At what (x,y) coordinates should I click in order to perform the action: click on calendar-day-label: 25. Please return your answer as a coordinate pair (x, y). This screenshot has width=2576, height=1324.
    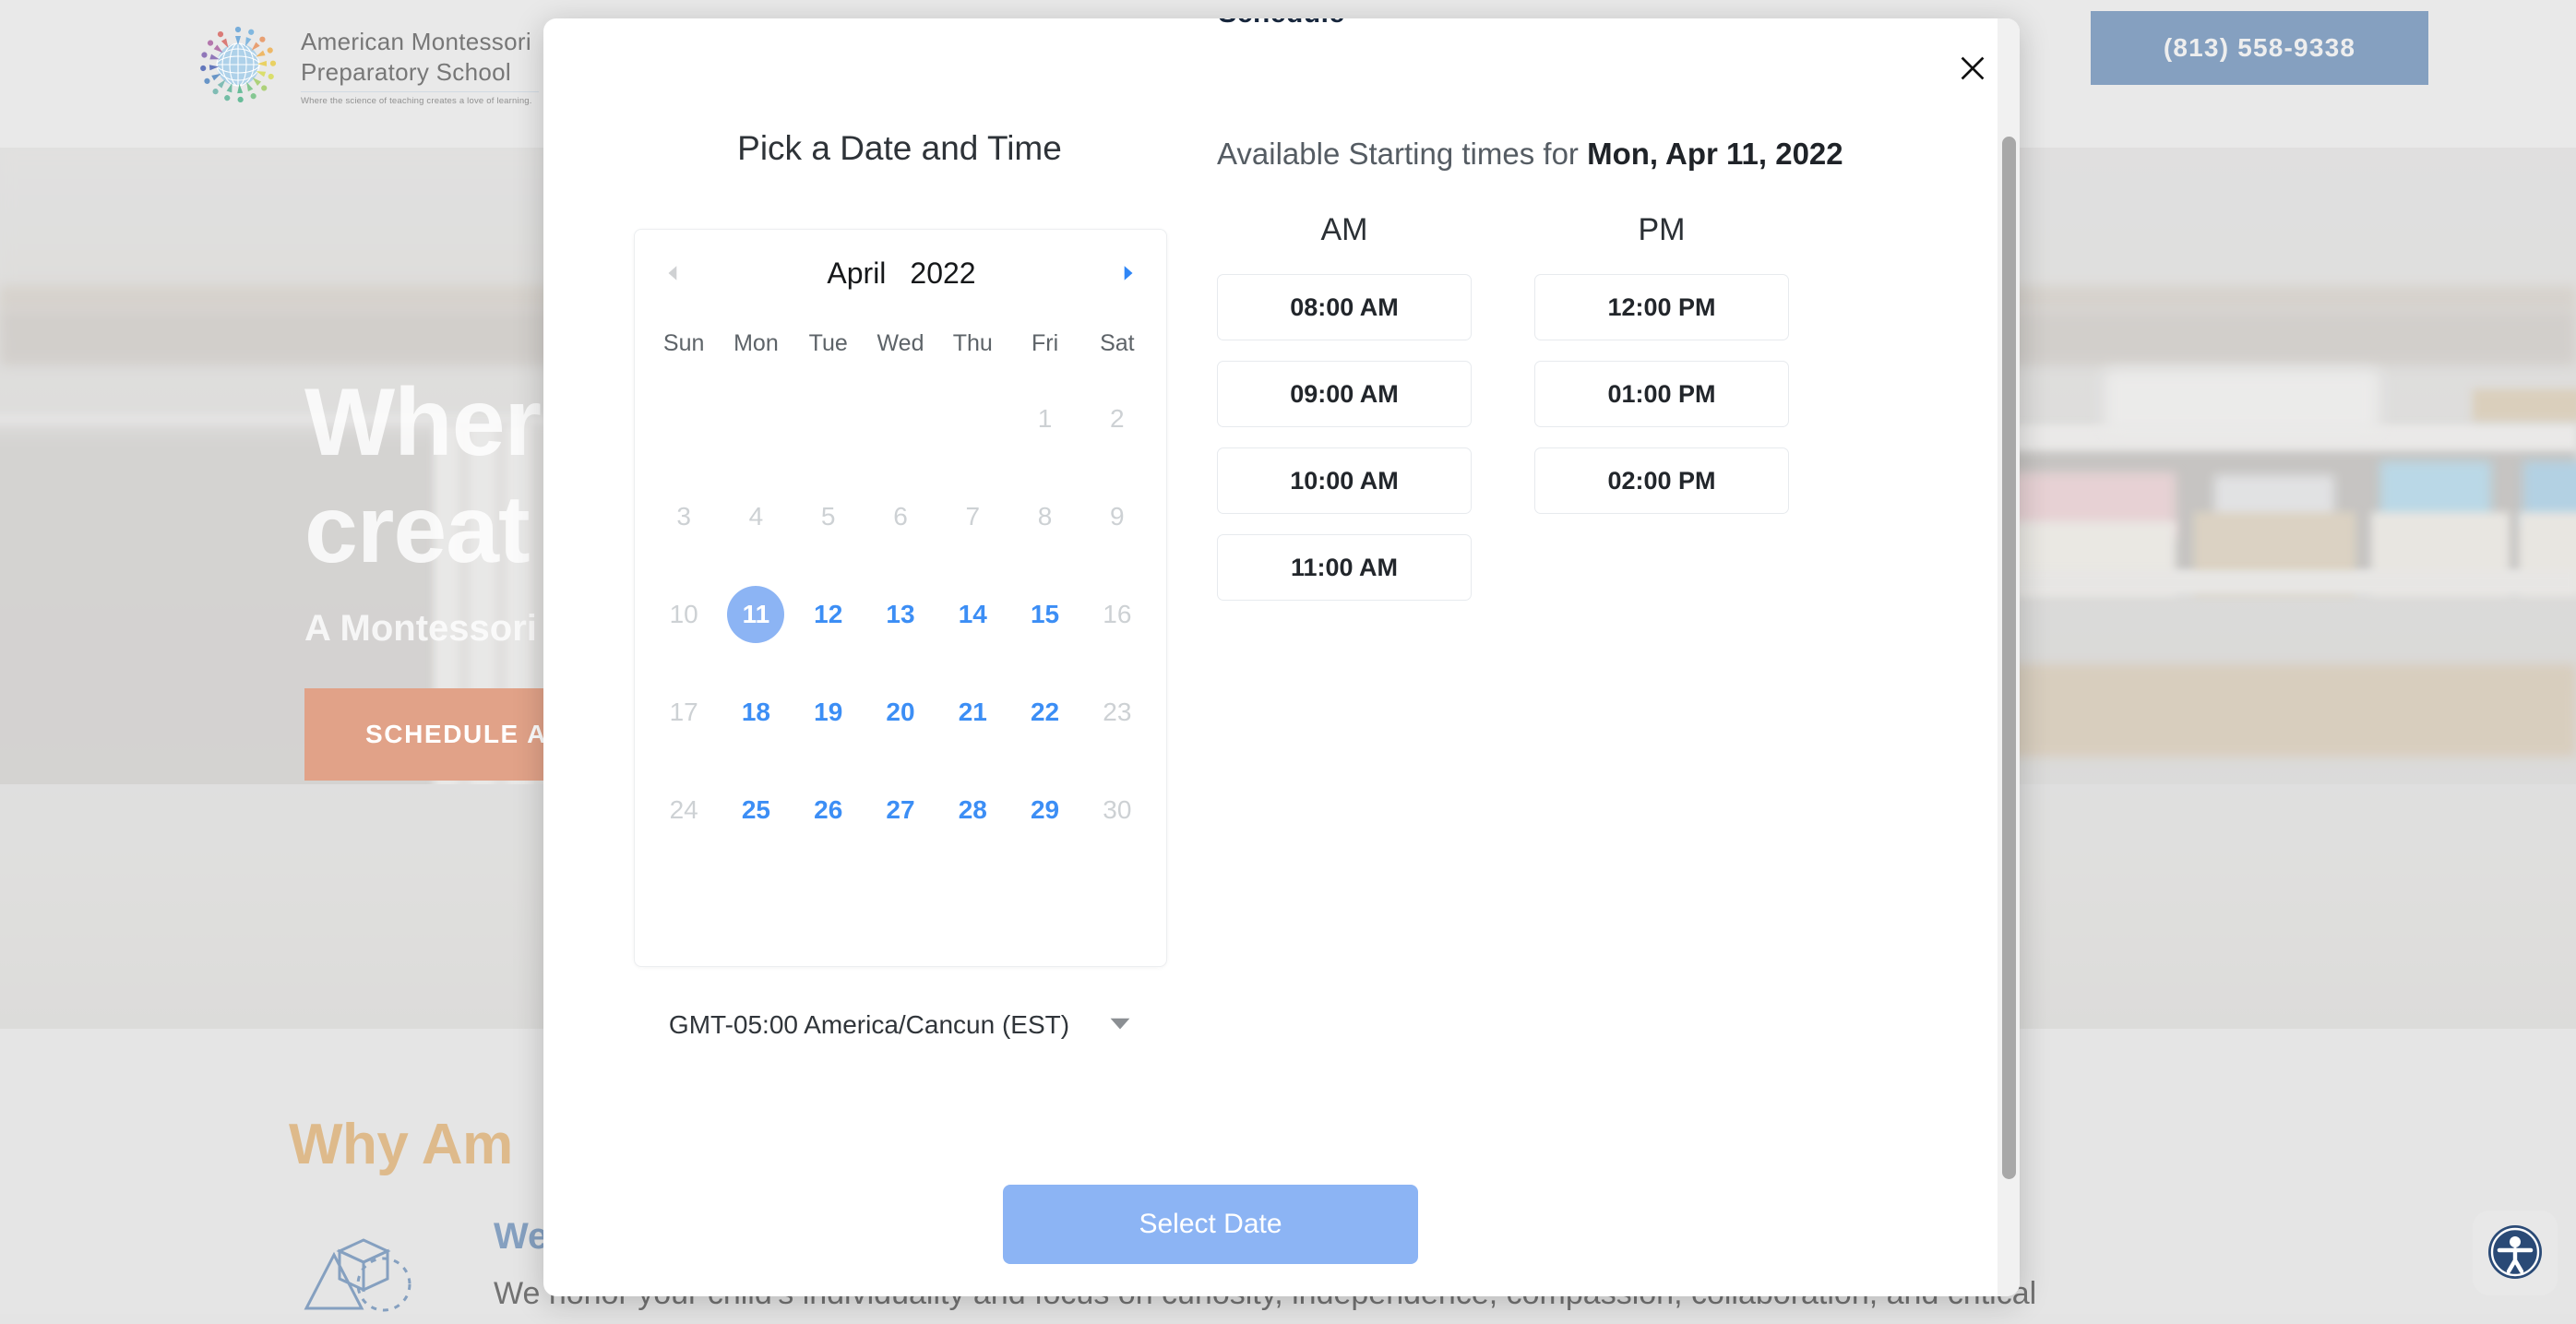
    Looking at the image, I should click on (756, 810).